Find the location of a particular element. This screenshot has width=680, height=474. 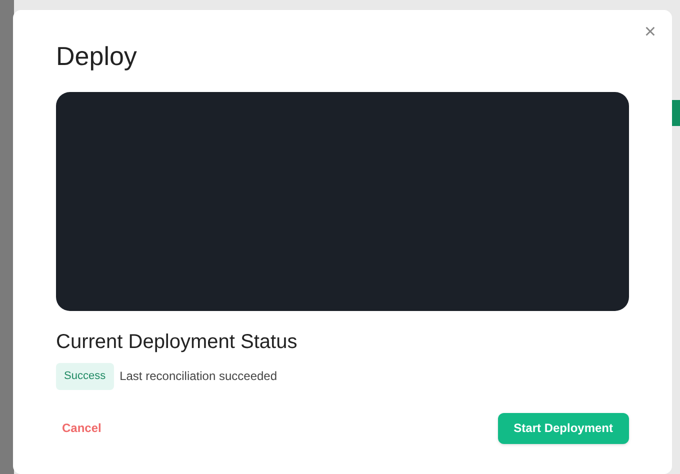

dialog-title: Deploy is located at coordinates (97, 56).